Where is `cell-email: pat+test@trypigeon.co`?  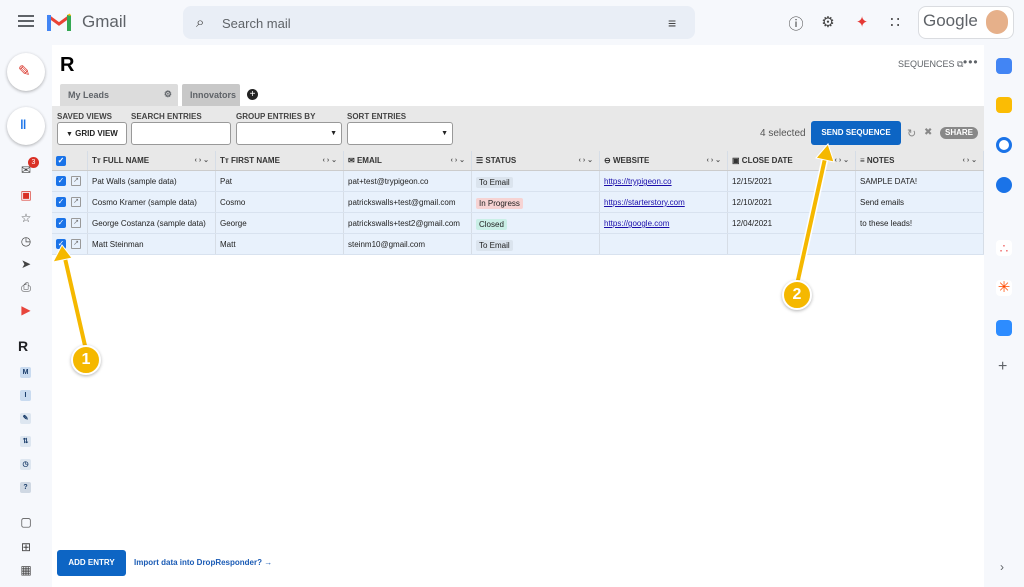 cell-email: pat+test@trypigeon.co is located at coordinates (408, 181).